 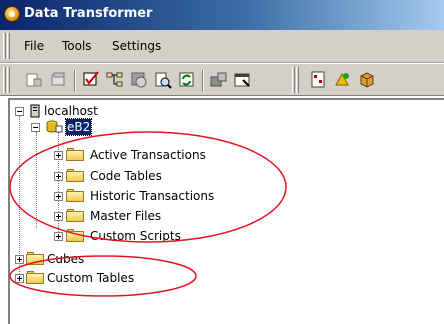 What do you see at coordinates (222, 15) in the screenshot?
I see `title-bar: Data Transformer` at bounding box center [222, 15].